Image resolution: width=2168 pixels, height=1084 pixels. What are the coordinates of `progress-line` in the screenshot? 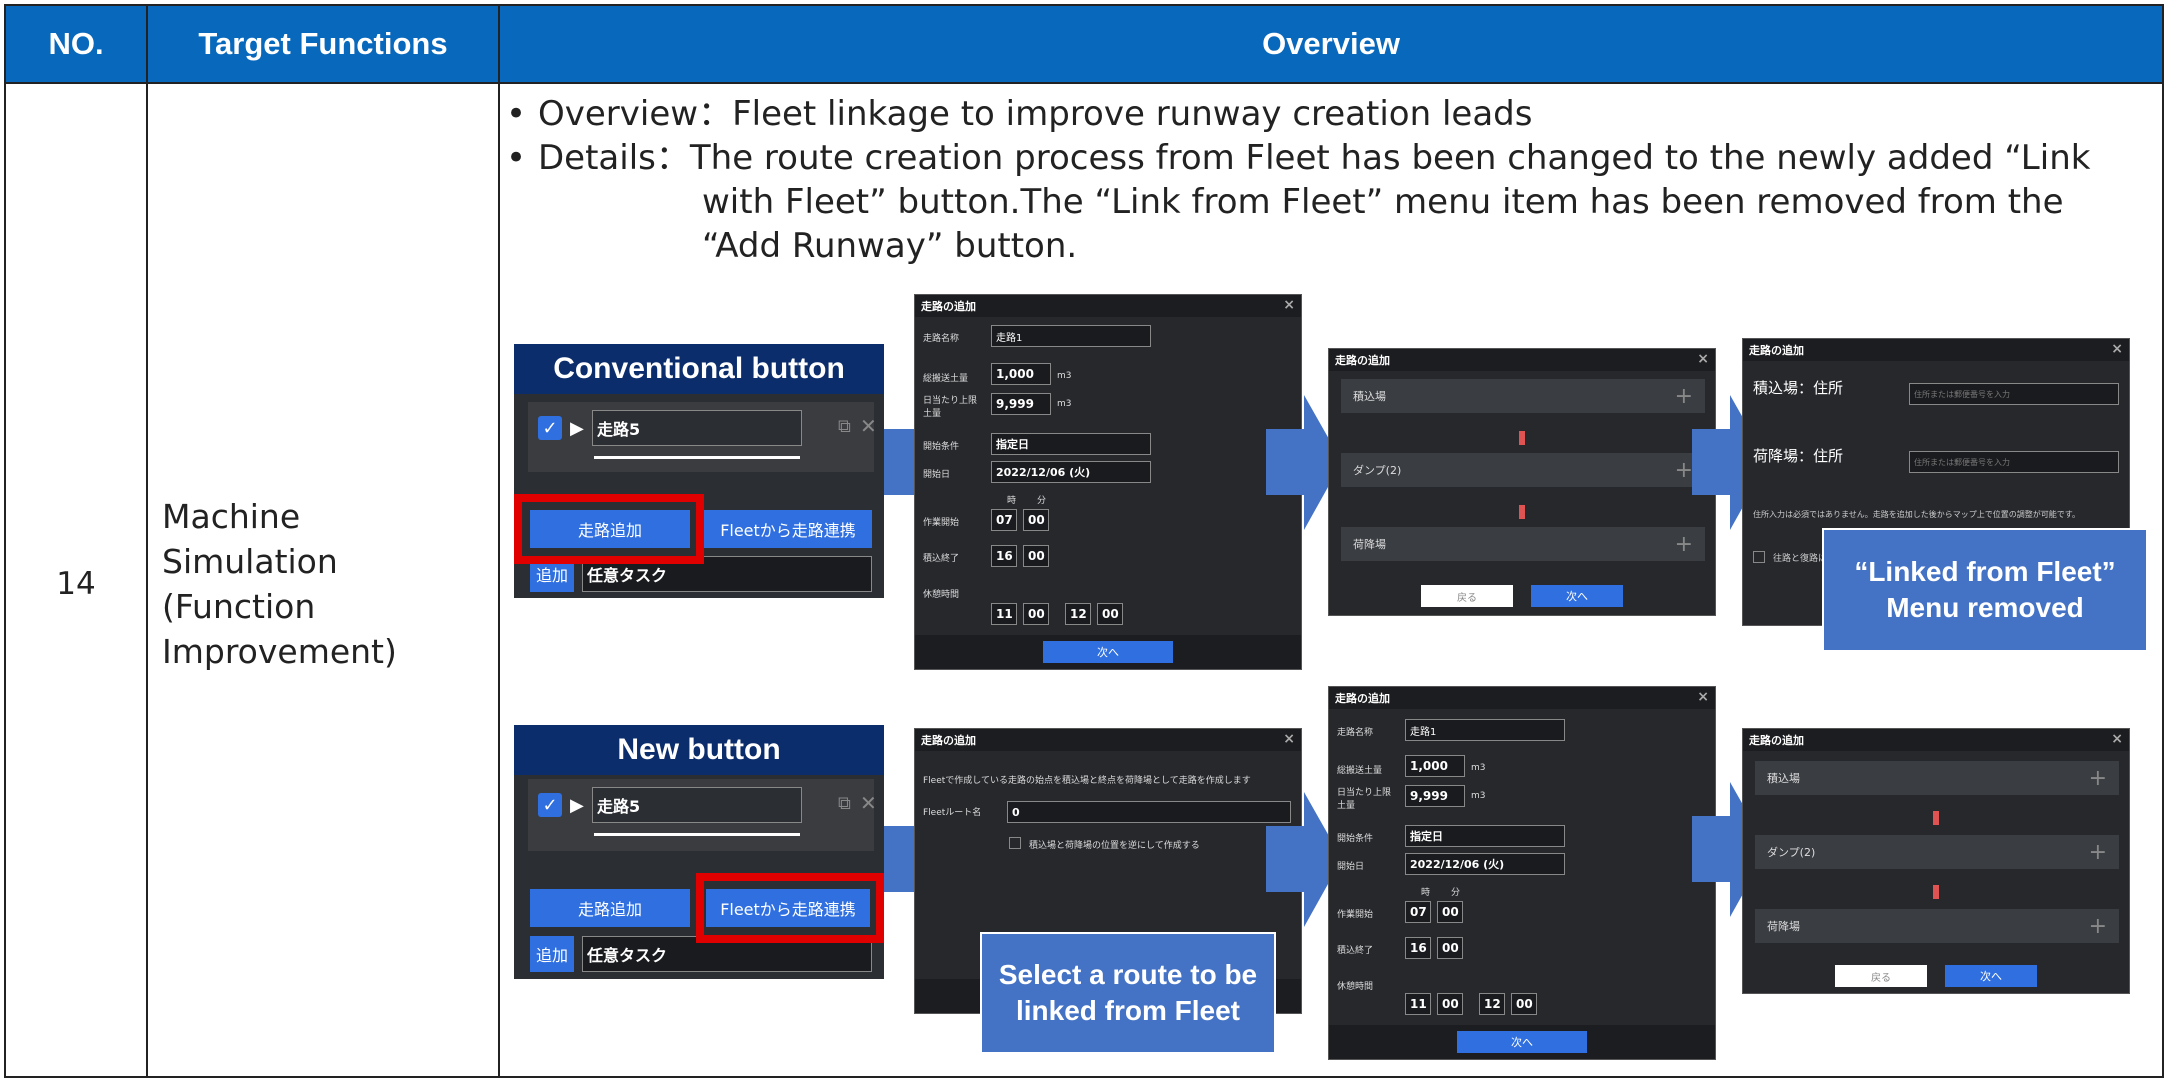 It's located at (697, 834).